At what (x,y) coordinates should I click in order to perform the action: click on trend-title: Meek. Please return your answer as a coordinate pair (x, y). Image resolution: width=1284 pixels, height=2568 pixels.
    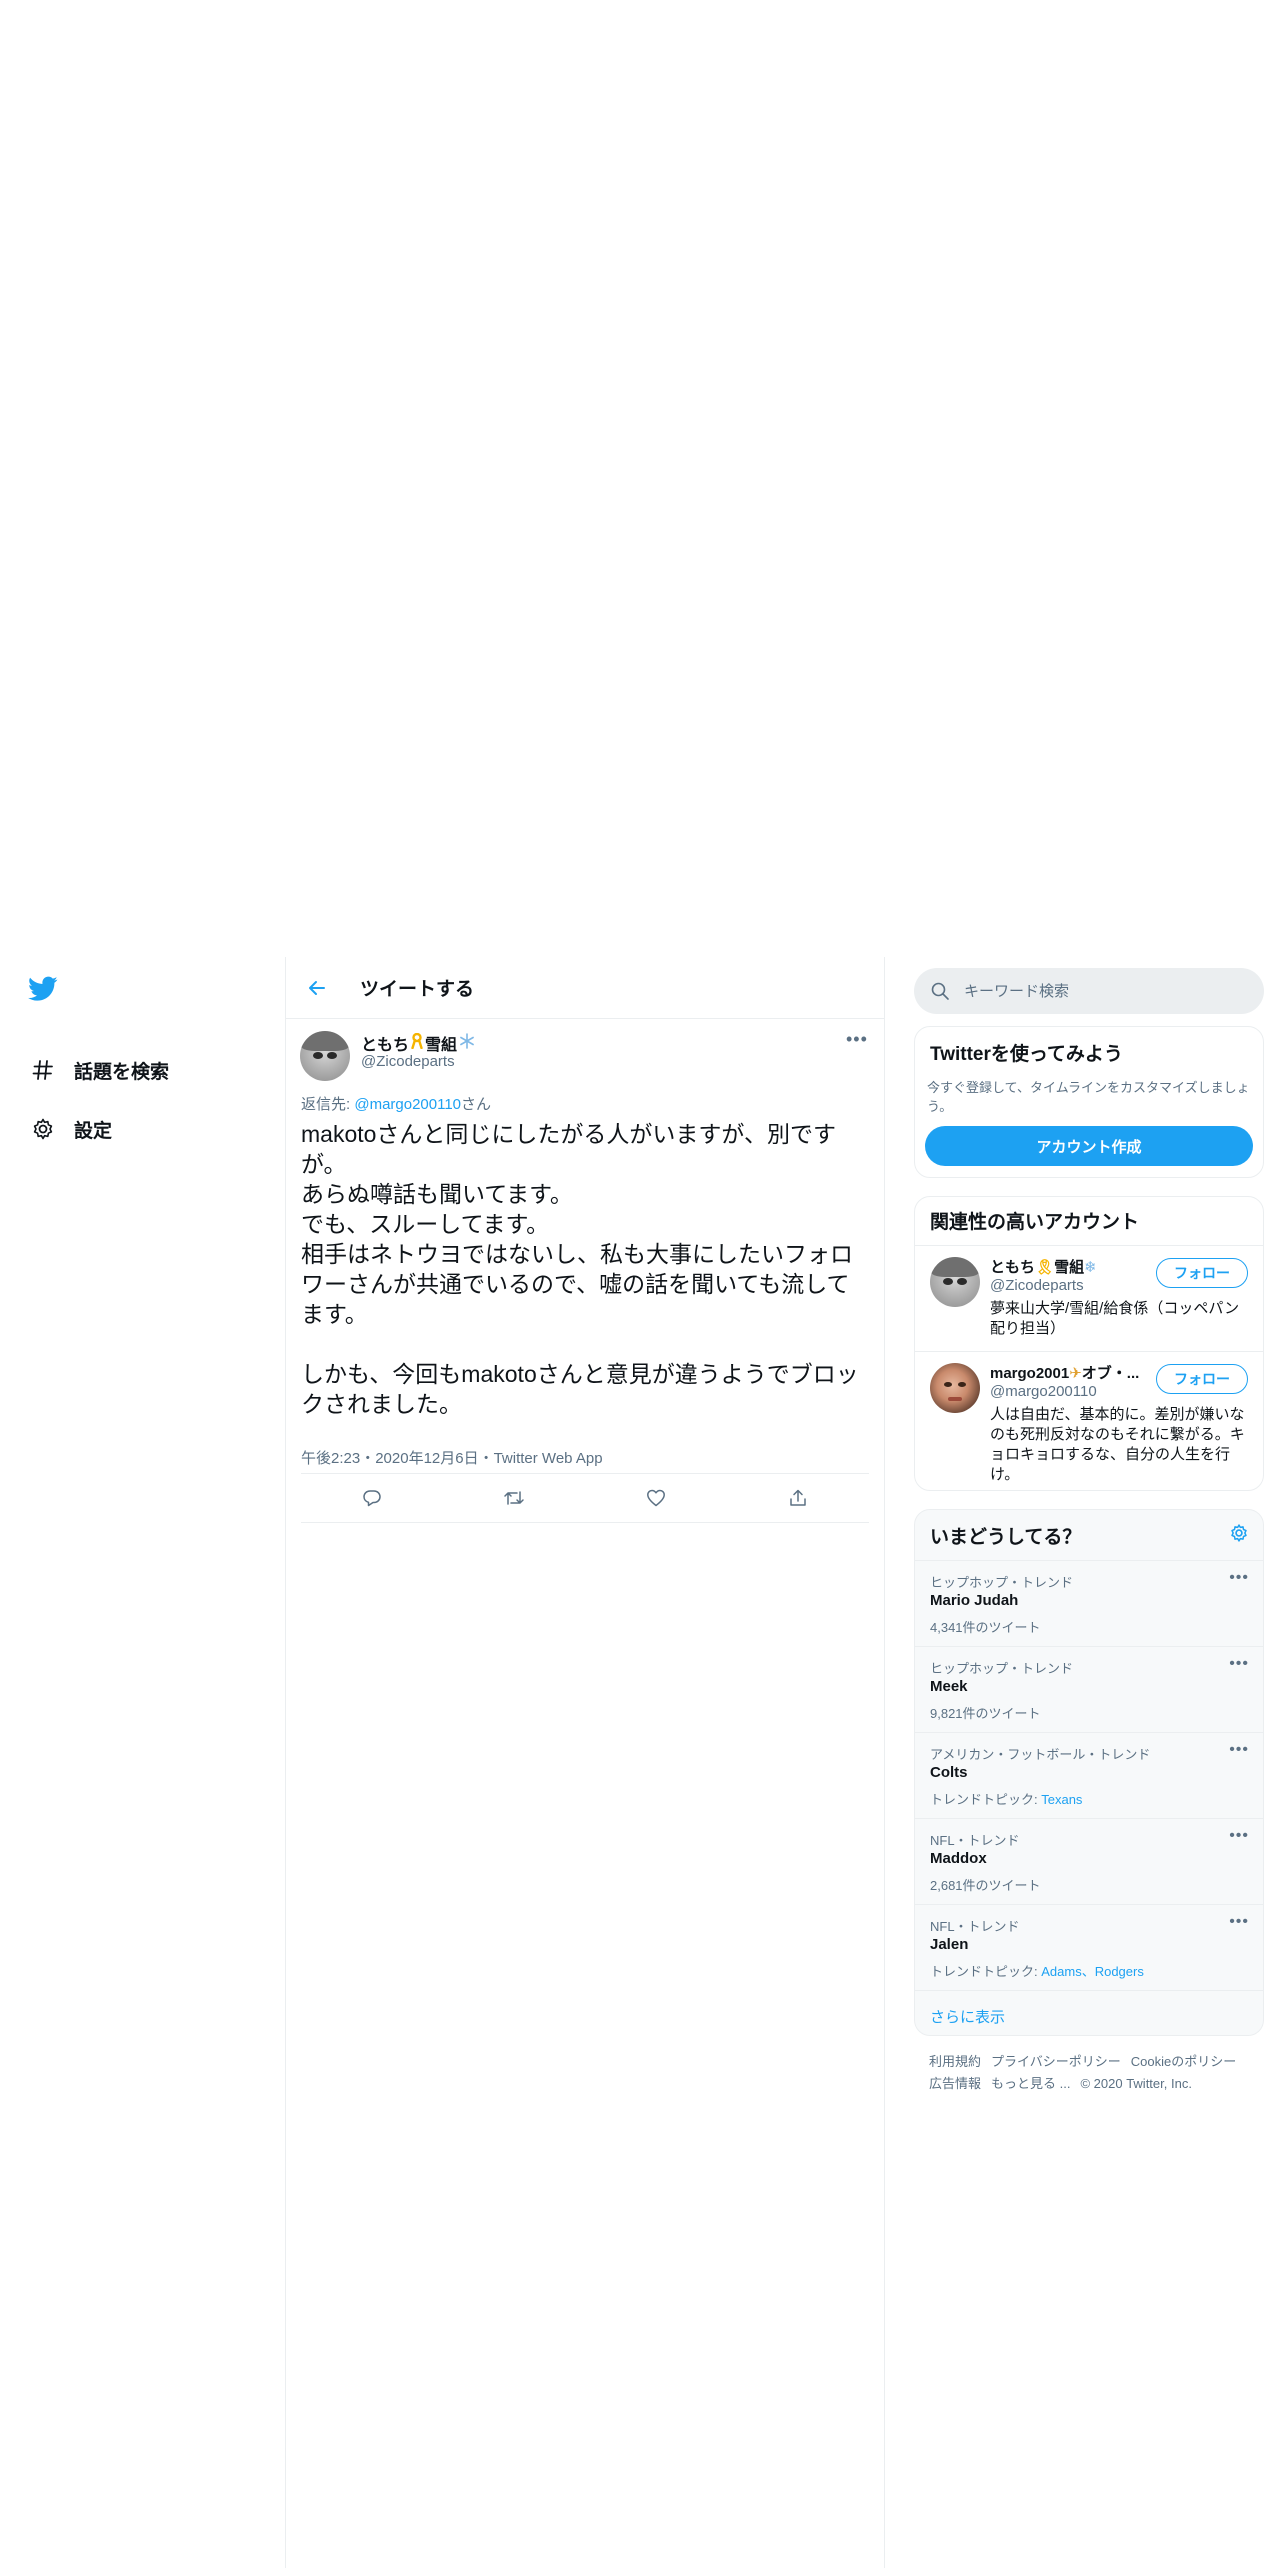
    Looking at the image, I should click on (949, 1686).